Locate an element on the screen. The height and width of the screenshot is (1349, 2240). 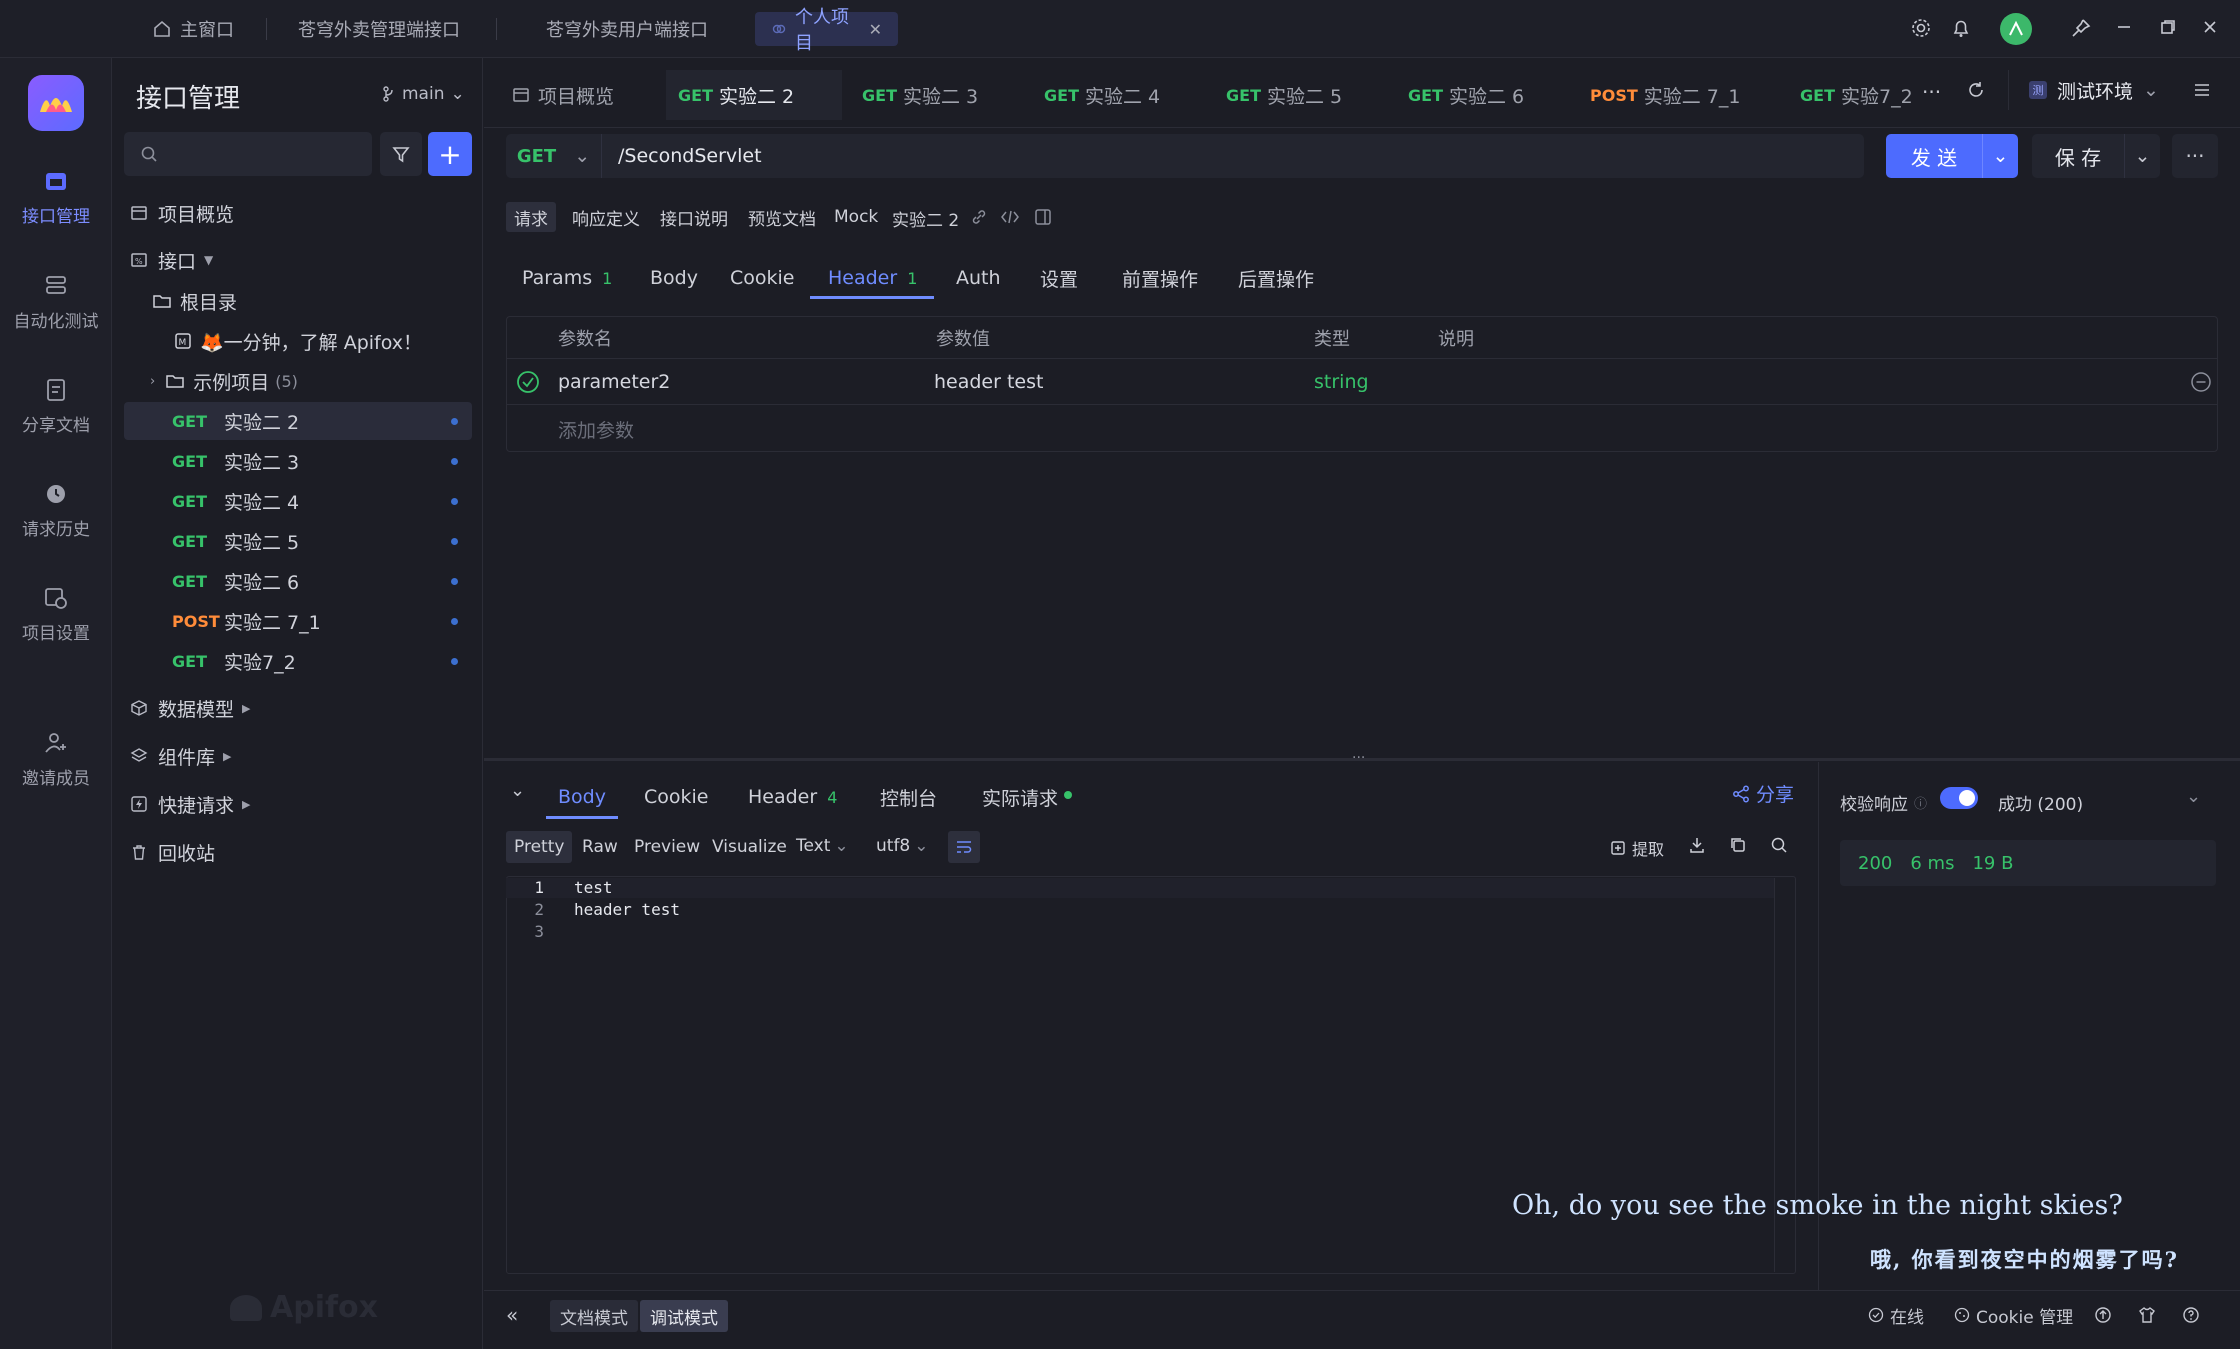
avatar is located at coordinates (2016, 29).